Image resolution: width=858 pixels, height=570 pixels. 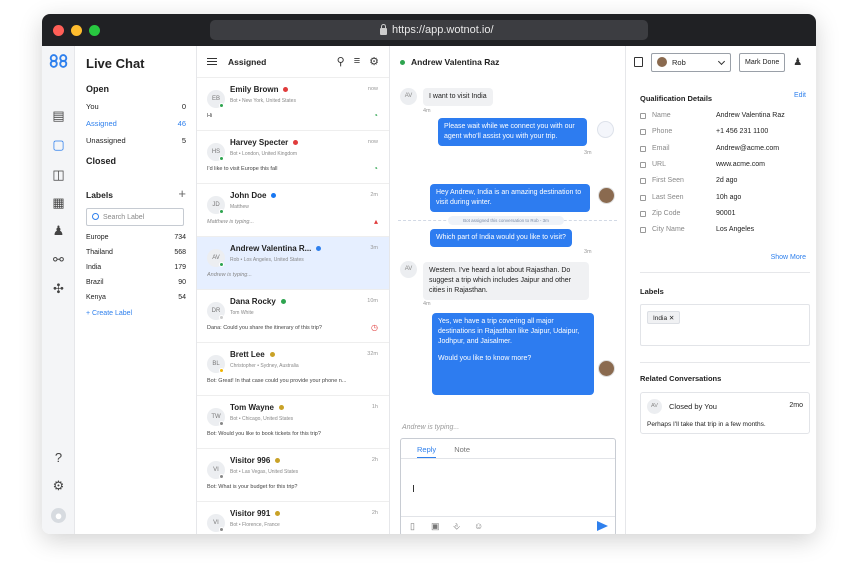 What do you see at coordinates (374, 61) in the screenshot?
I see `gear-icon: ⚙` at bounding box center [374, 61].